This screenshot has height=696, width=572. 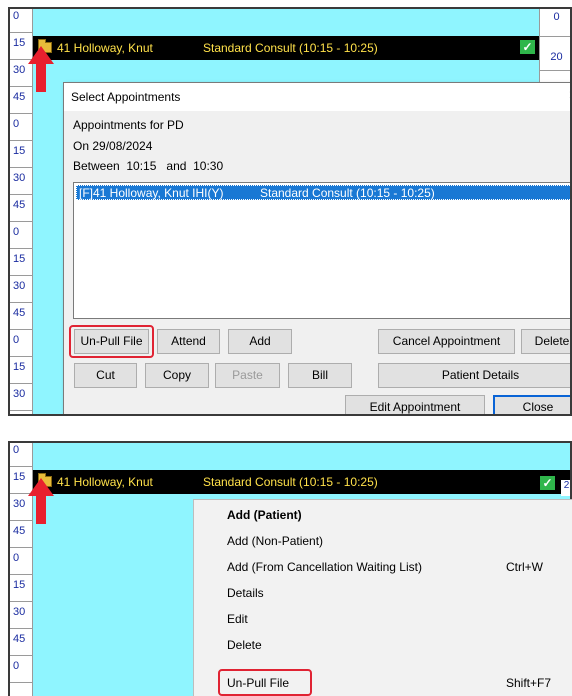 I want to click on shortcut-text: Ctrl+W, so click(x=524, y=567).